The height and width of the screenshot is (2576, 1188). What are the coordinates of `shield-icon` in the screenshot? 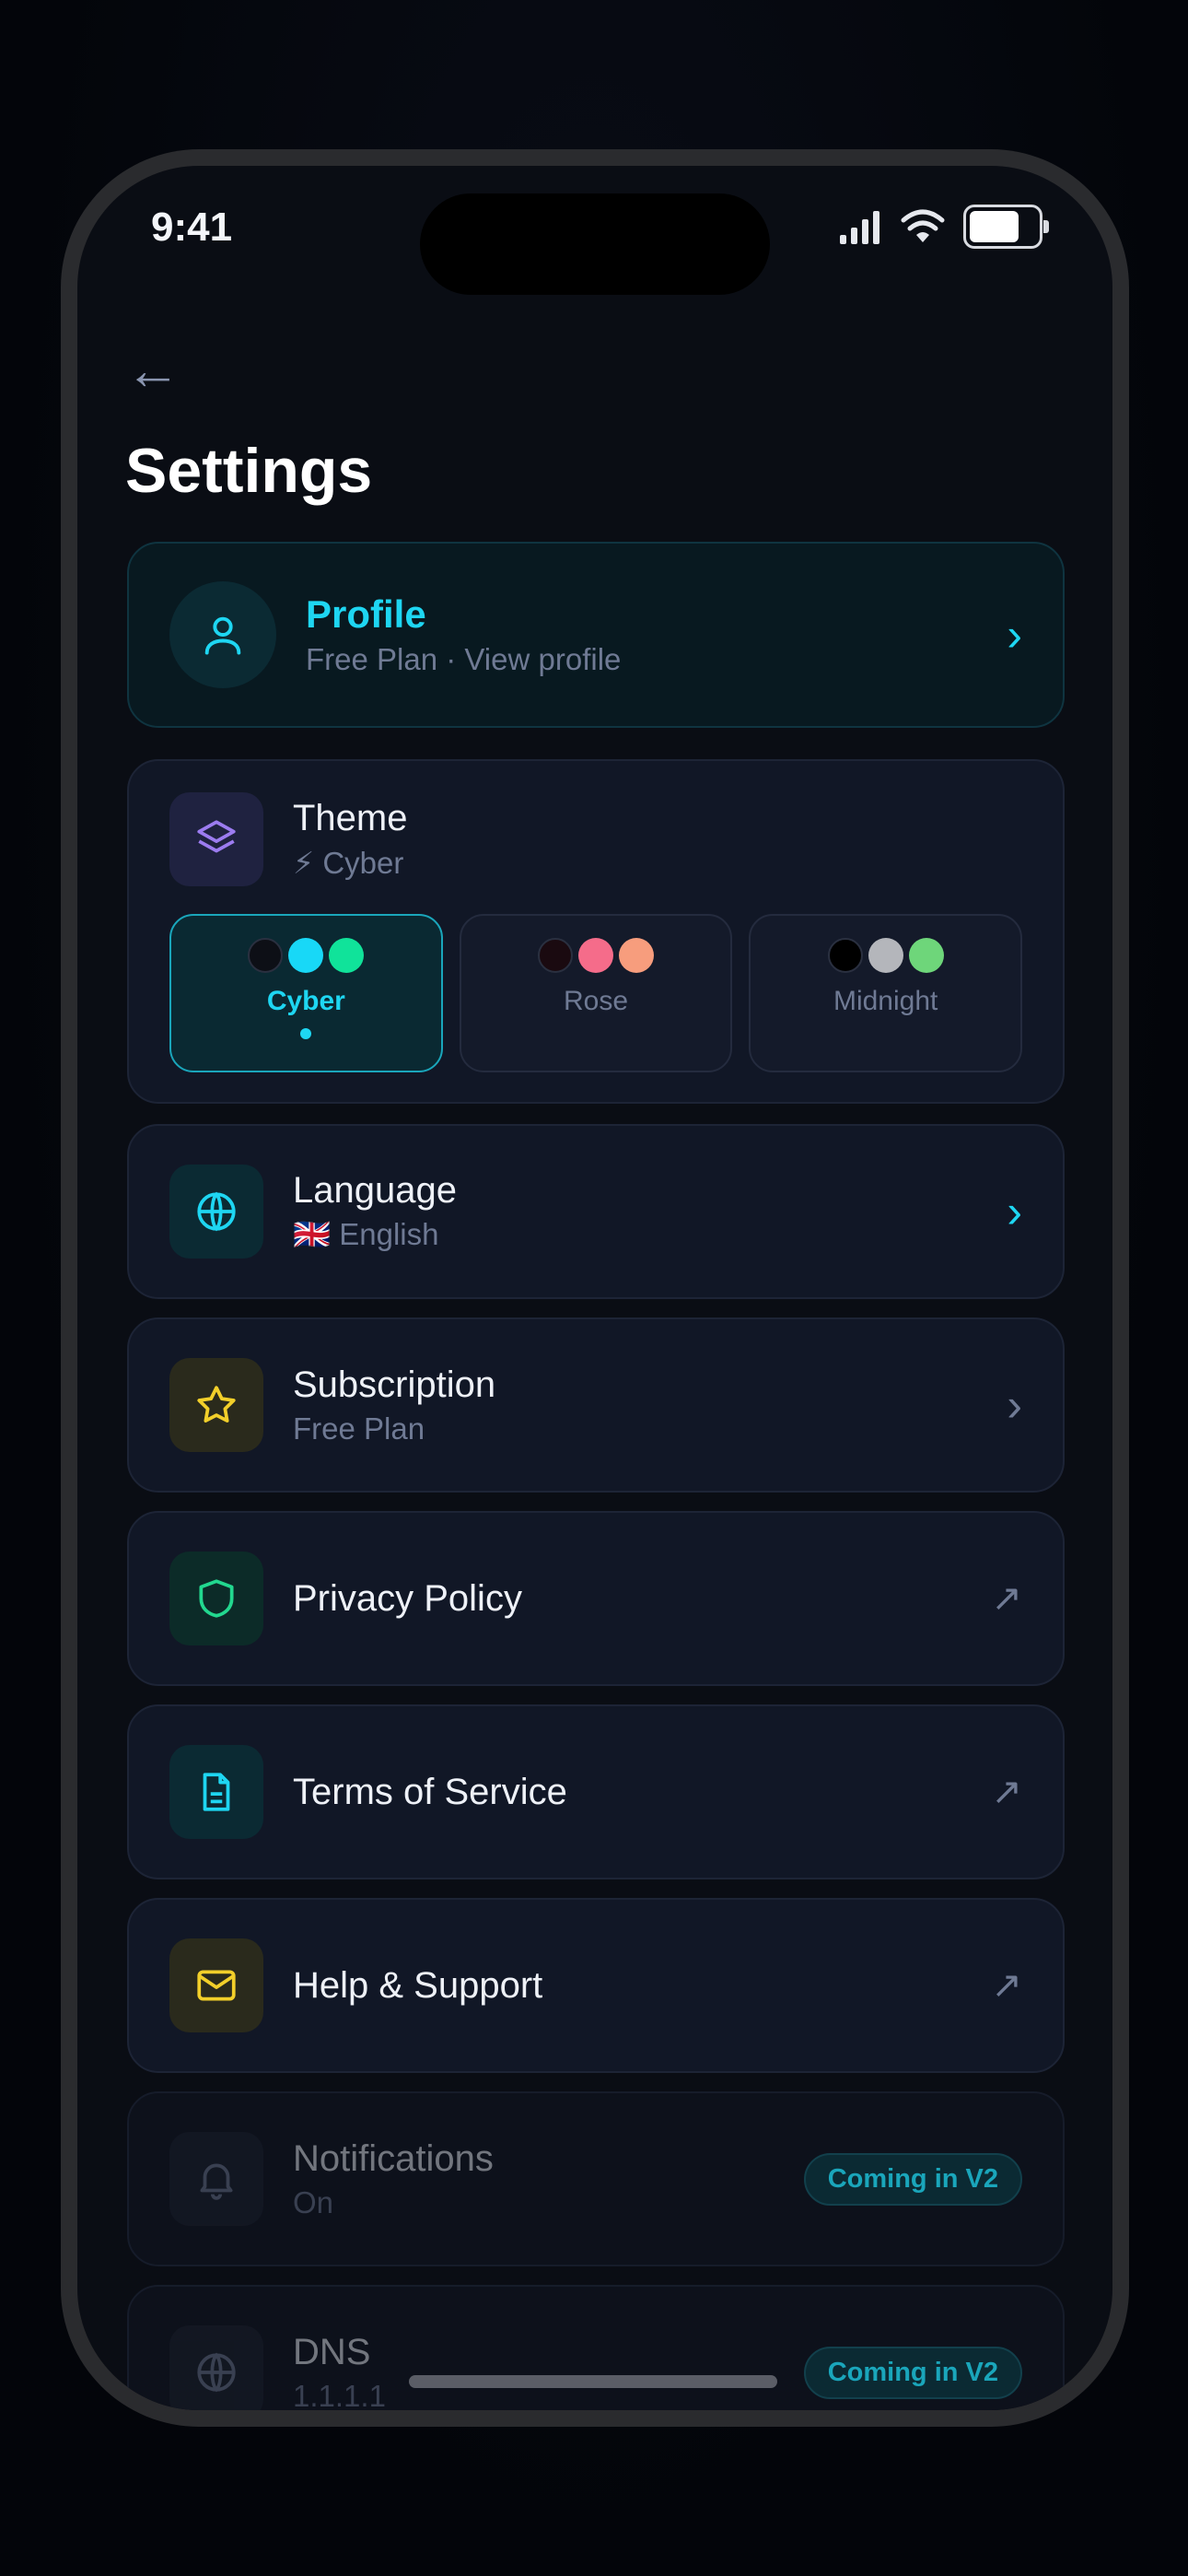 It's located at (216, 1598).